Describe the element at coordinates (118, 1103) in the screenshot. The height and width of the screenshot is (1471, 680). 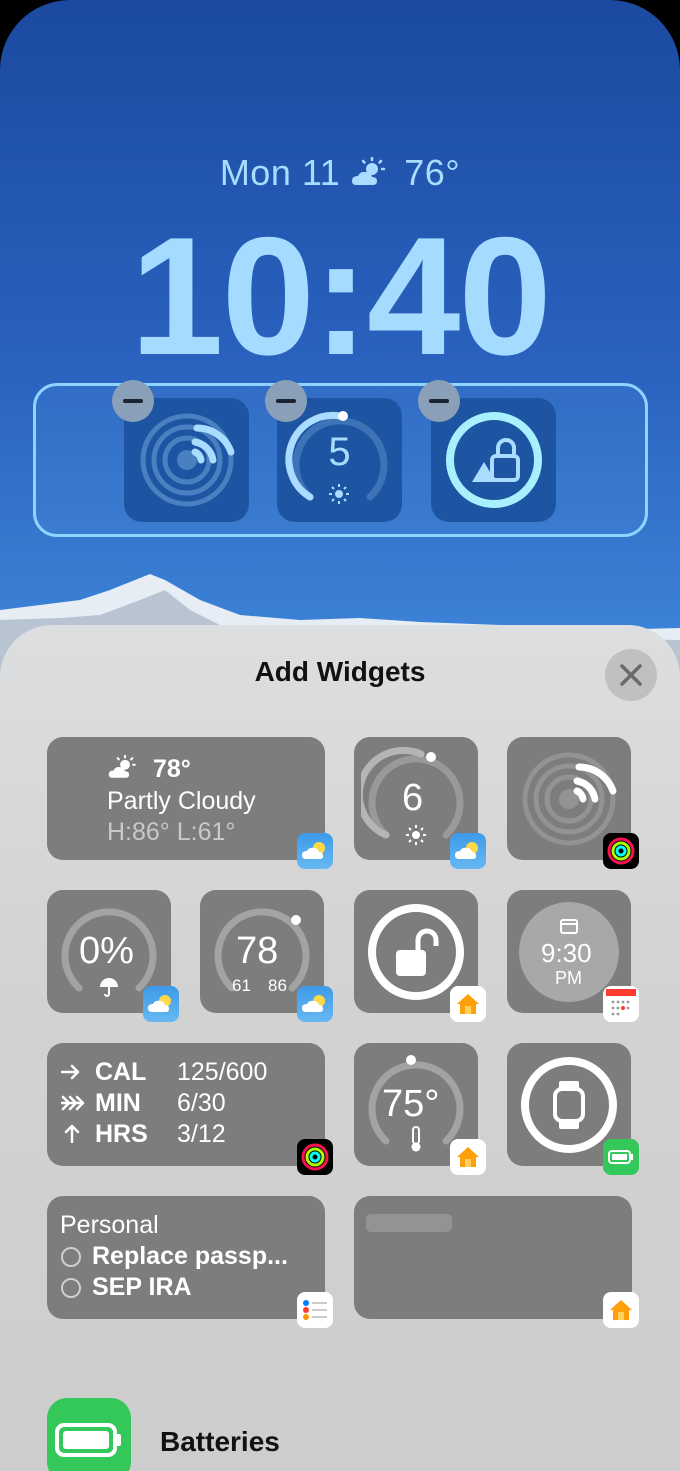
I see `activity-label-min: MIN` at that location.